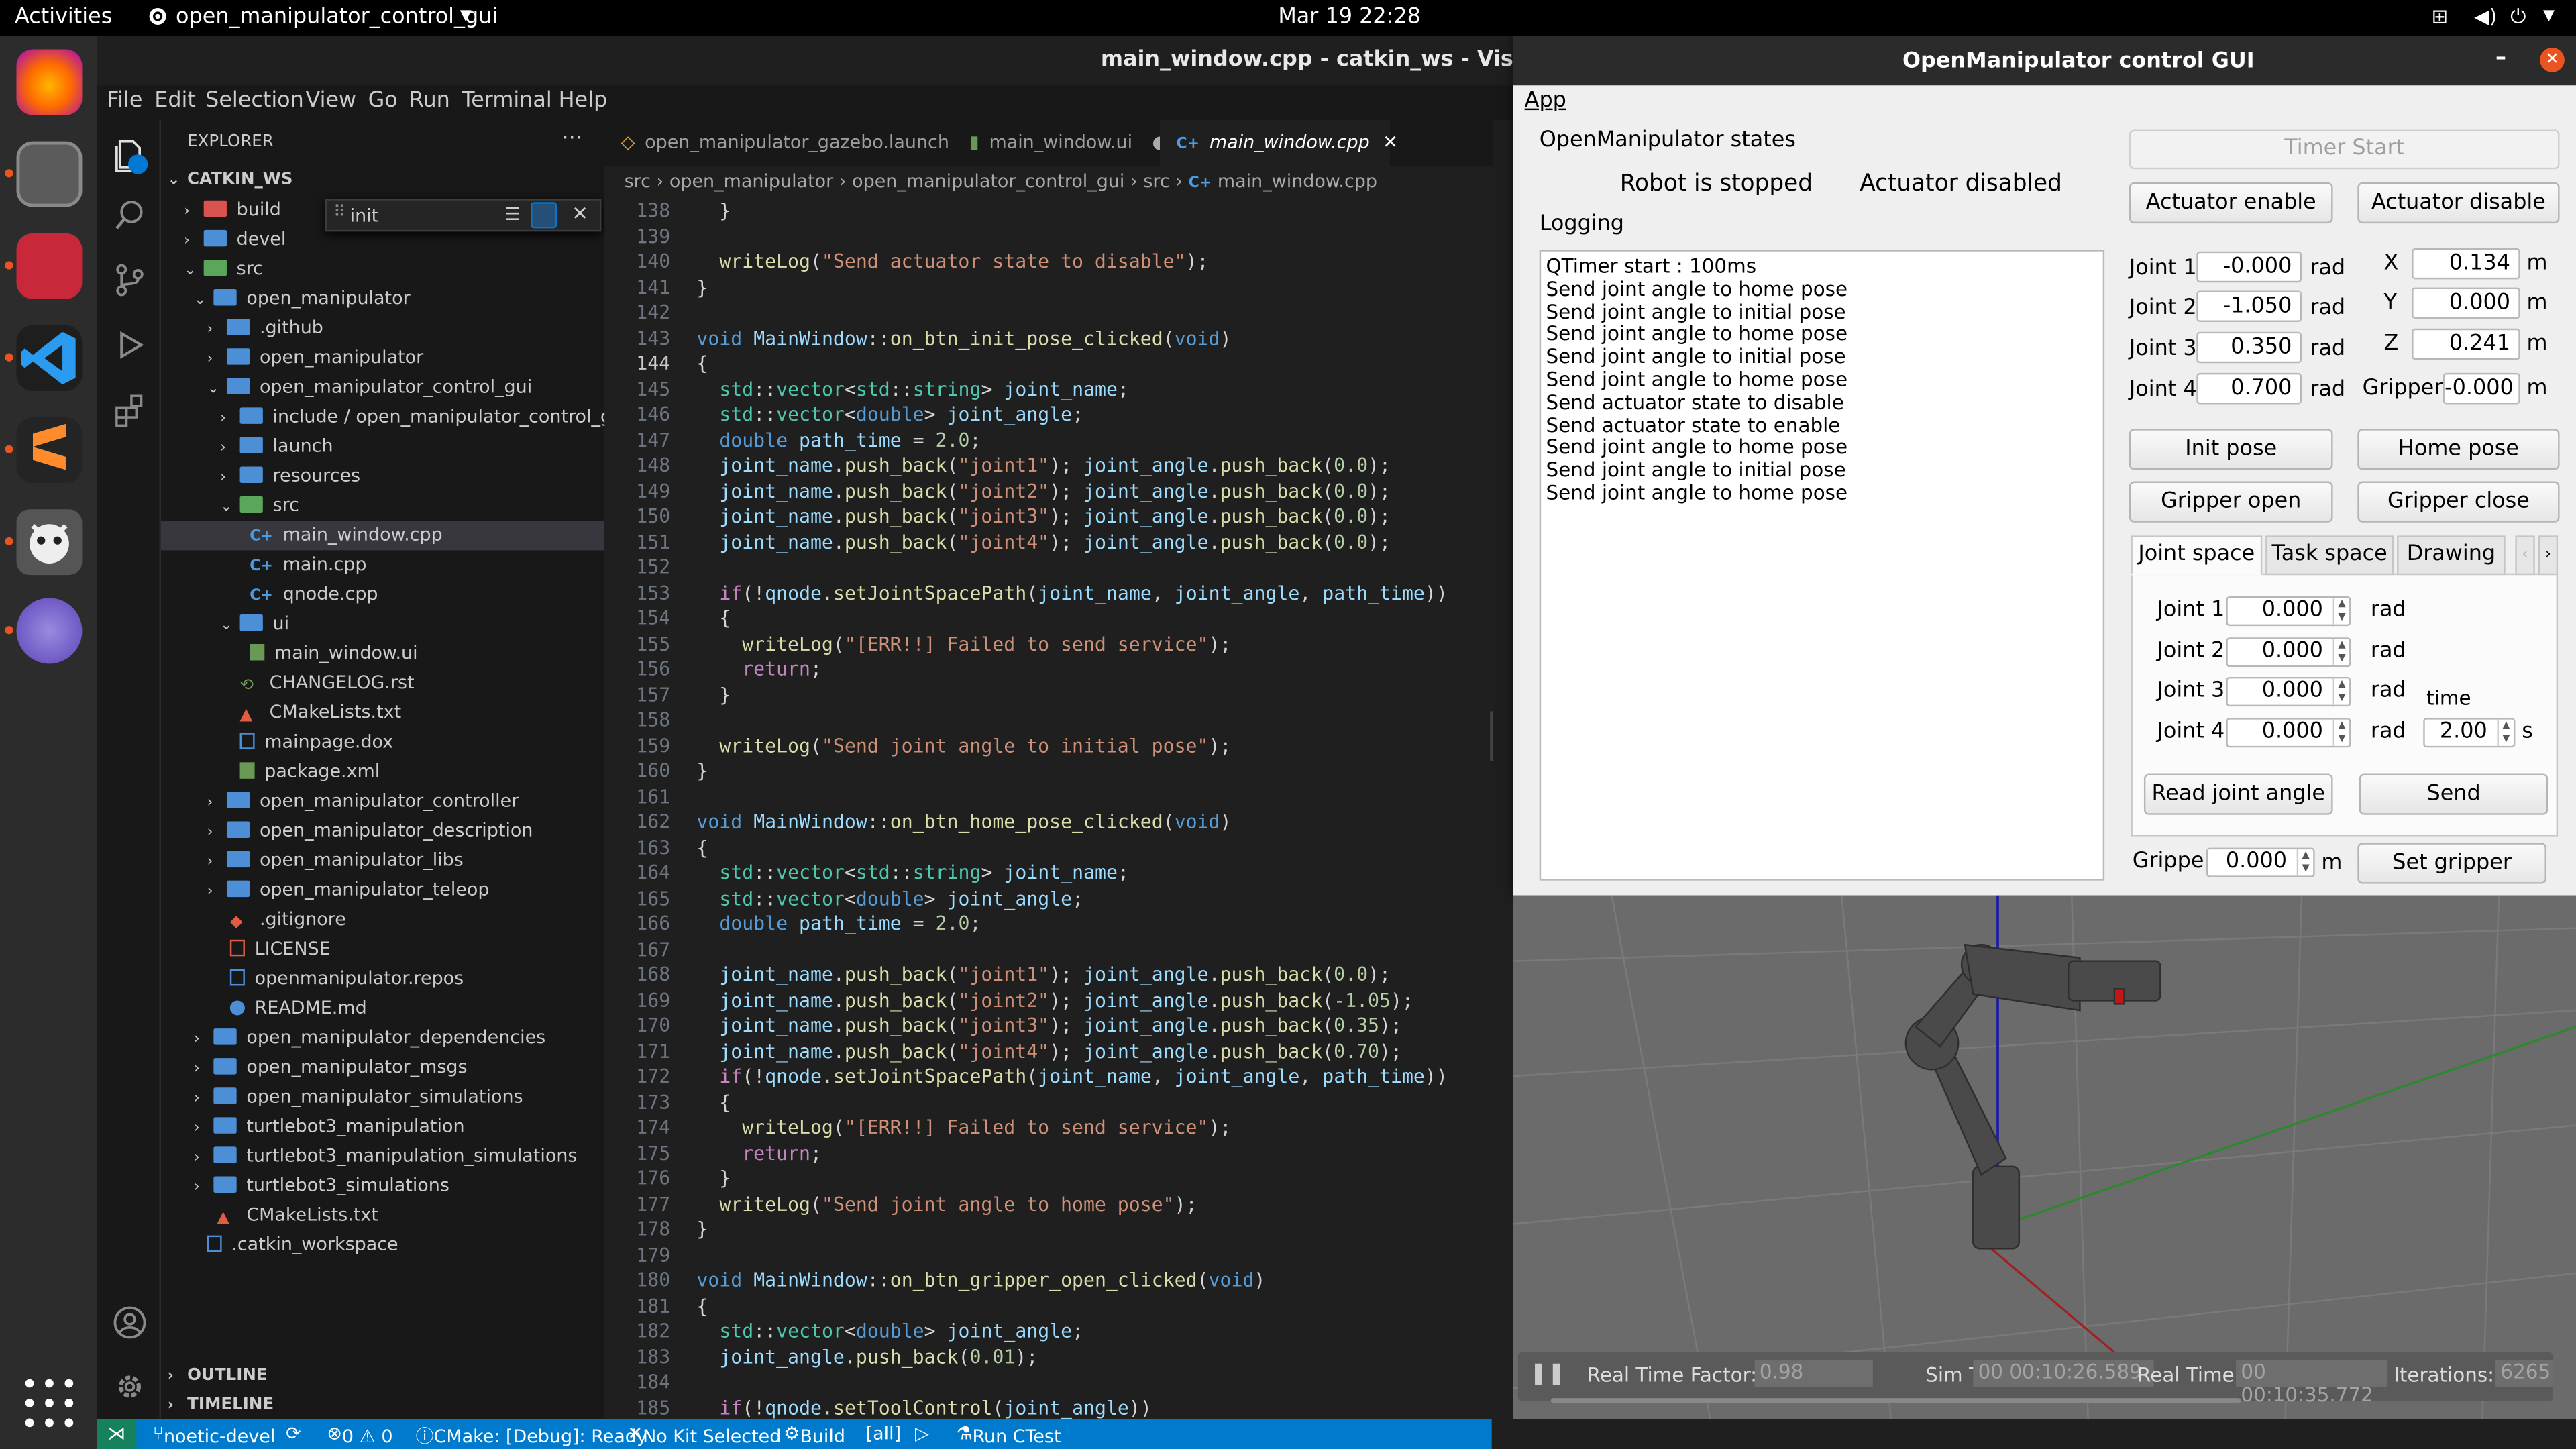  Describe the element at coordinates (280, 949) in the screenshot. I see `tree-item-license: LICENSE` at that location.